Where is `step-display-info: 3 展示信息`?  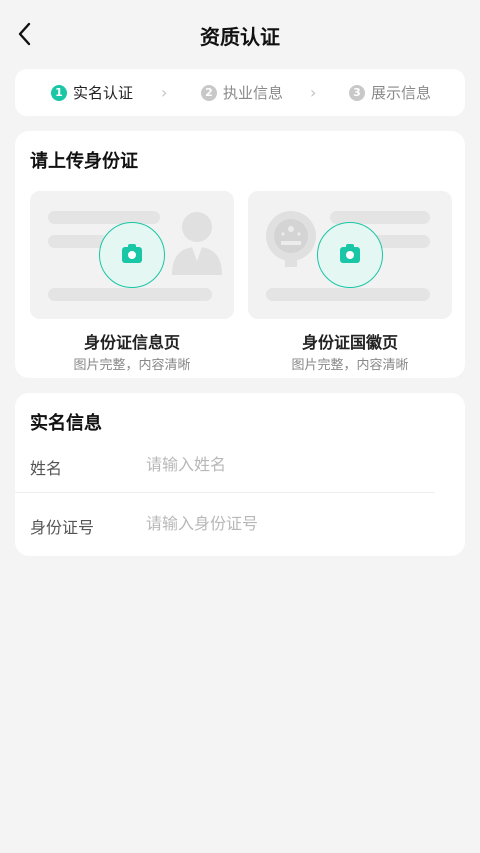
step-display-info: 3 展示信息 is located at coordinates (390, 92).